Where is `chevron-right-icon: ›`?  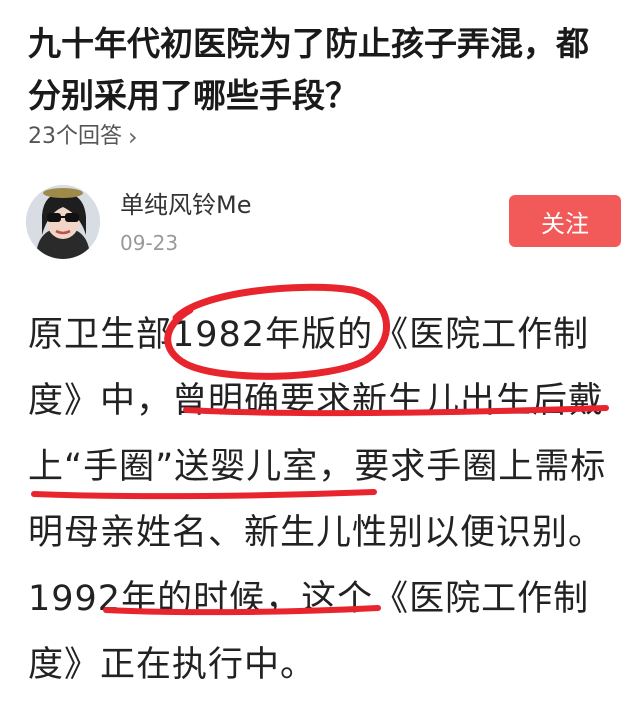 chevron-right-icon: › is located at coordinates (133, 137).